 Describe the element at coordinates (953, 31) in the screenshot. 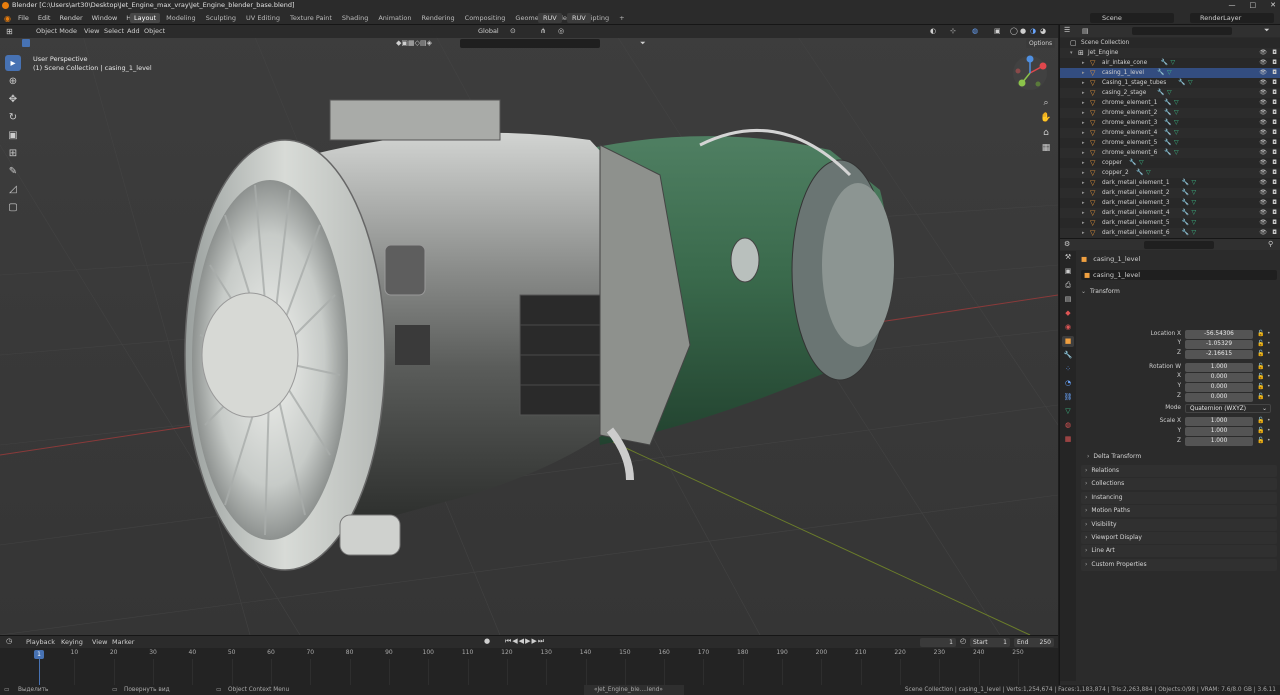

I see `gizmo-toggle-icon: ⊹` at that location.